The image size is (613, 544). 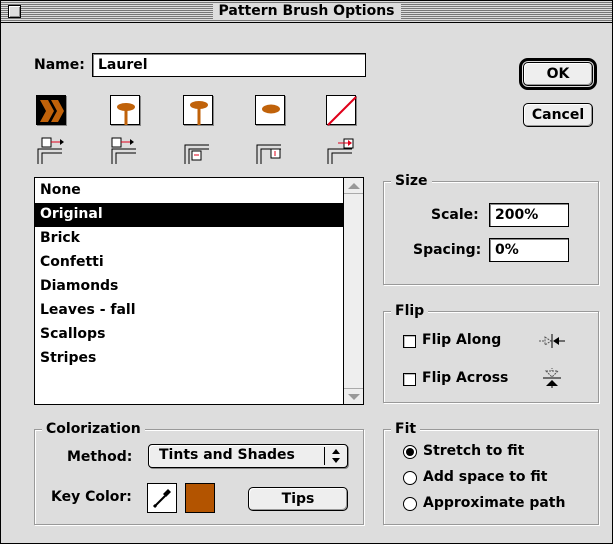 What do you see at coordinates (200, 498) in the screenshot?
I see `key-color-swatch` at bounding box center [200, 498].